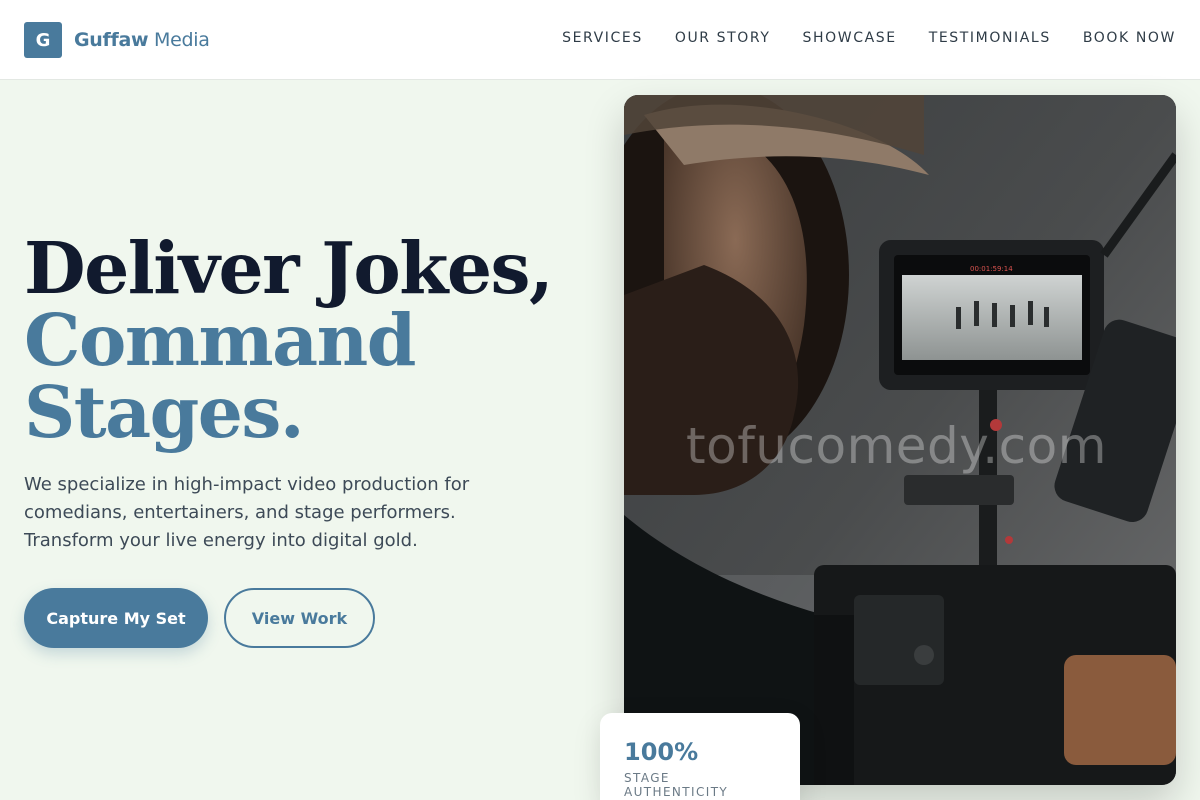 This screenshot has width=1200, height=800. I want to click on view-work-button: View Work, so click(299, 618).